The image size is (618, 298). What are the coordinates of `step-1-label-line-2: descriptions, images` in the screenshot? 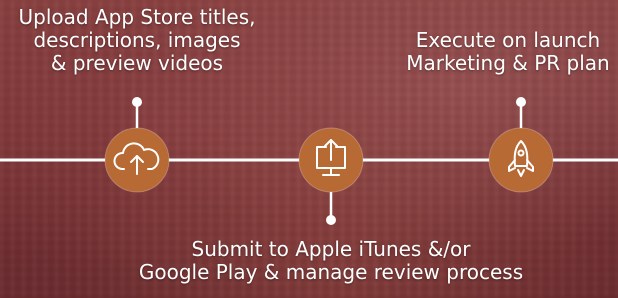 It's located at (137, 40).